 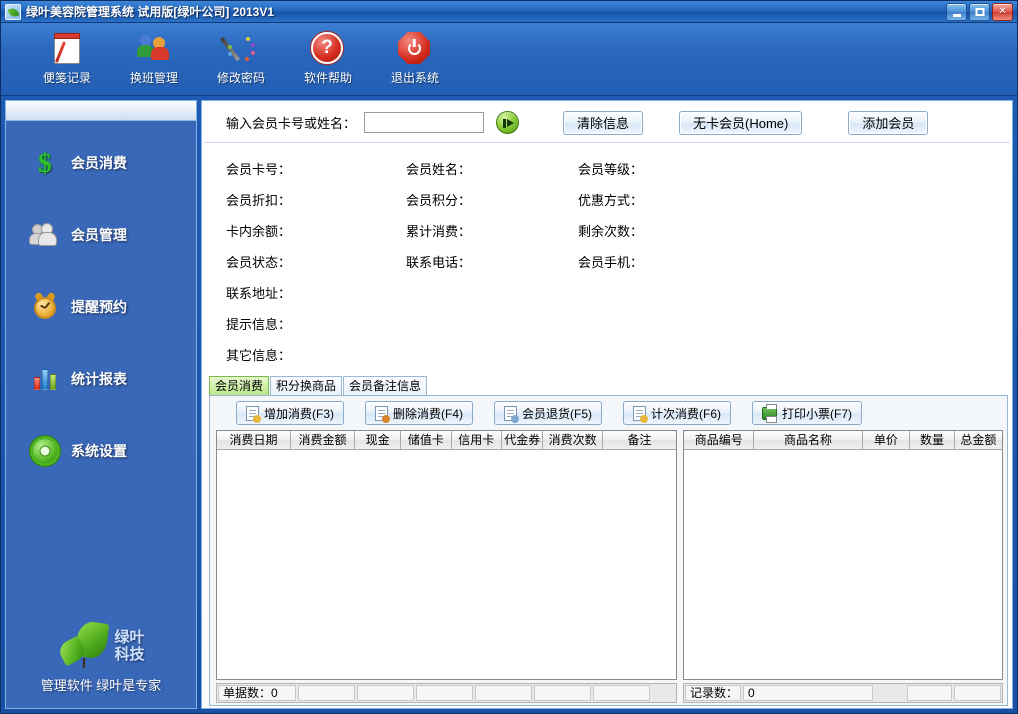 What do you see at coordinates (932, 440) in the screenshot?
I see `col-quantity: 数量` at bounding box center [932, 440].